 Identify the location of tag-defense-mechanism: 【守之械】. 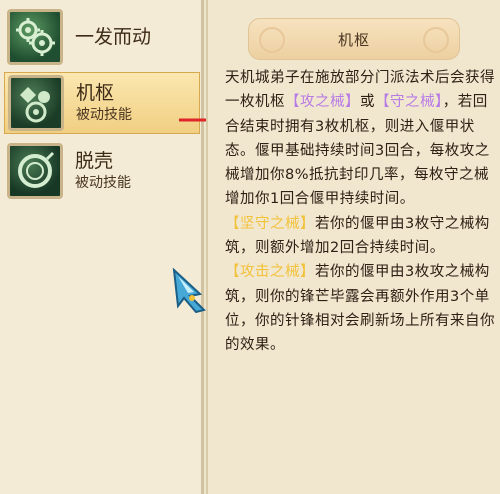
(409, 102).